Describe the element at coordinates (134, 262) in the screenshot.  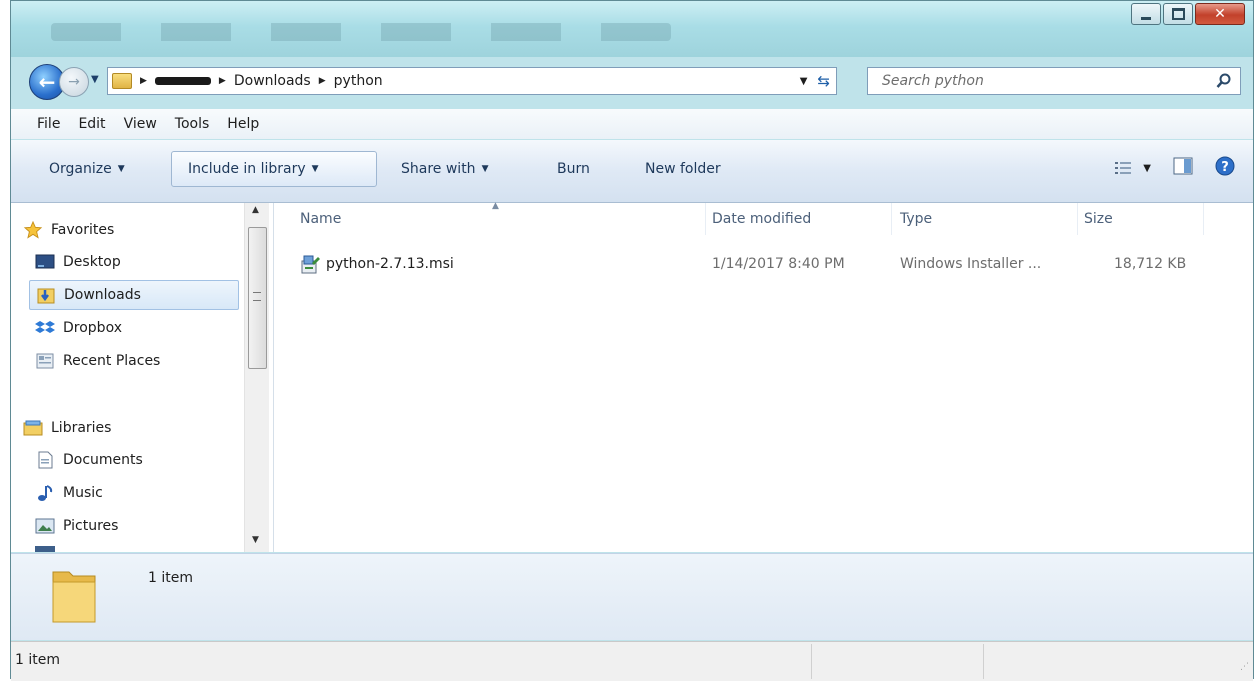
I see `nav-desktop: Desktop` at that location.